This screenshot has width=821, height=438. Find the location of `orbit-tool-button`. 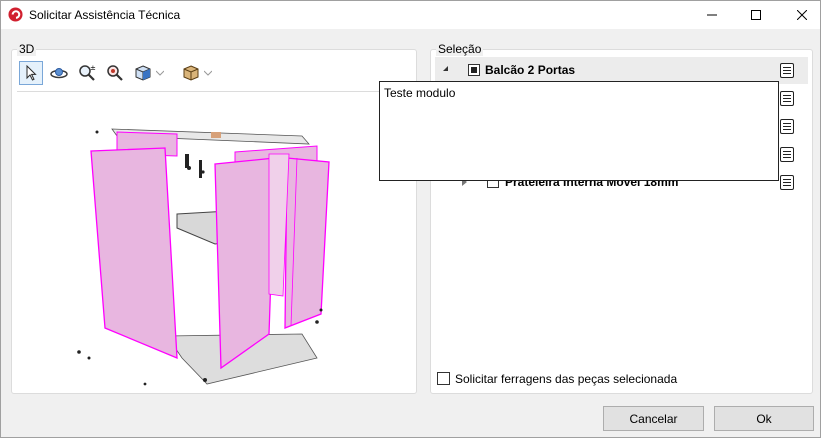

orbit-tool-button is located at coordinates (59, 73).